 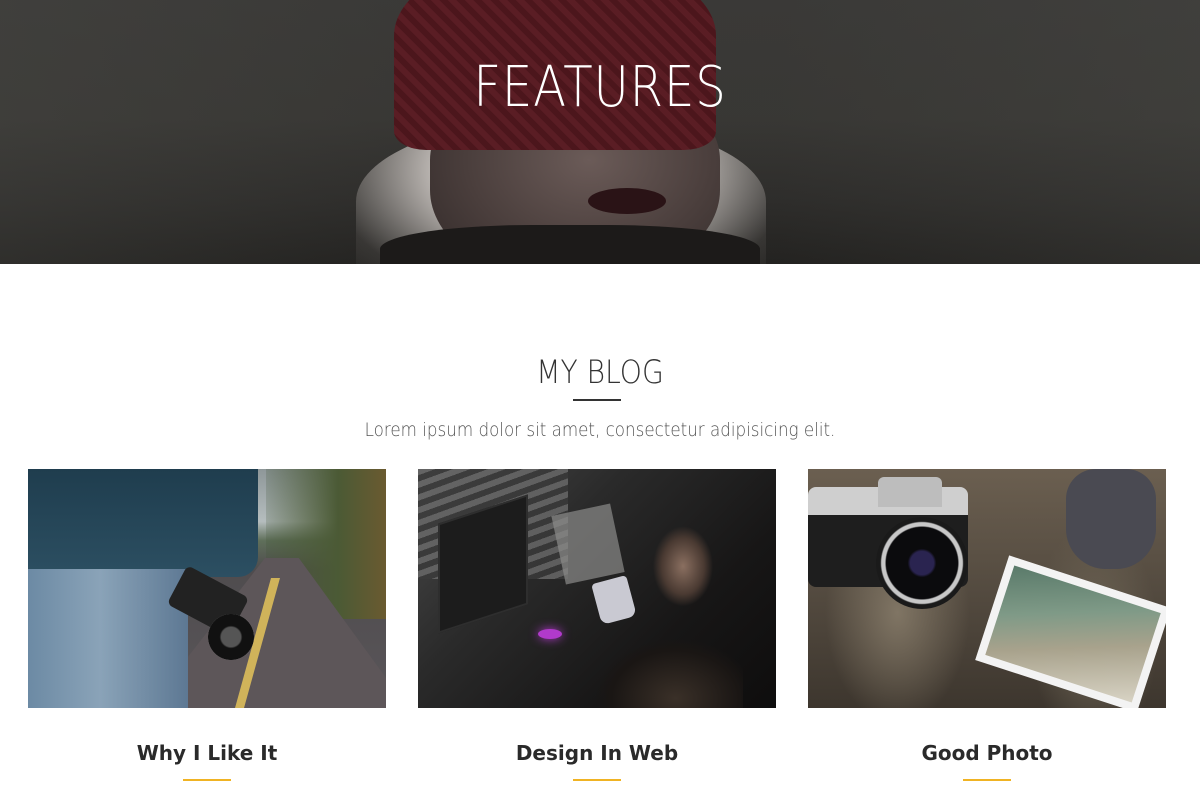 What do you see at coordinates (570, 244) in the screenshot?
I see `hero-photo-coat` at bounding box center [570, 244].